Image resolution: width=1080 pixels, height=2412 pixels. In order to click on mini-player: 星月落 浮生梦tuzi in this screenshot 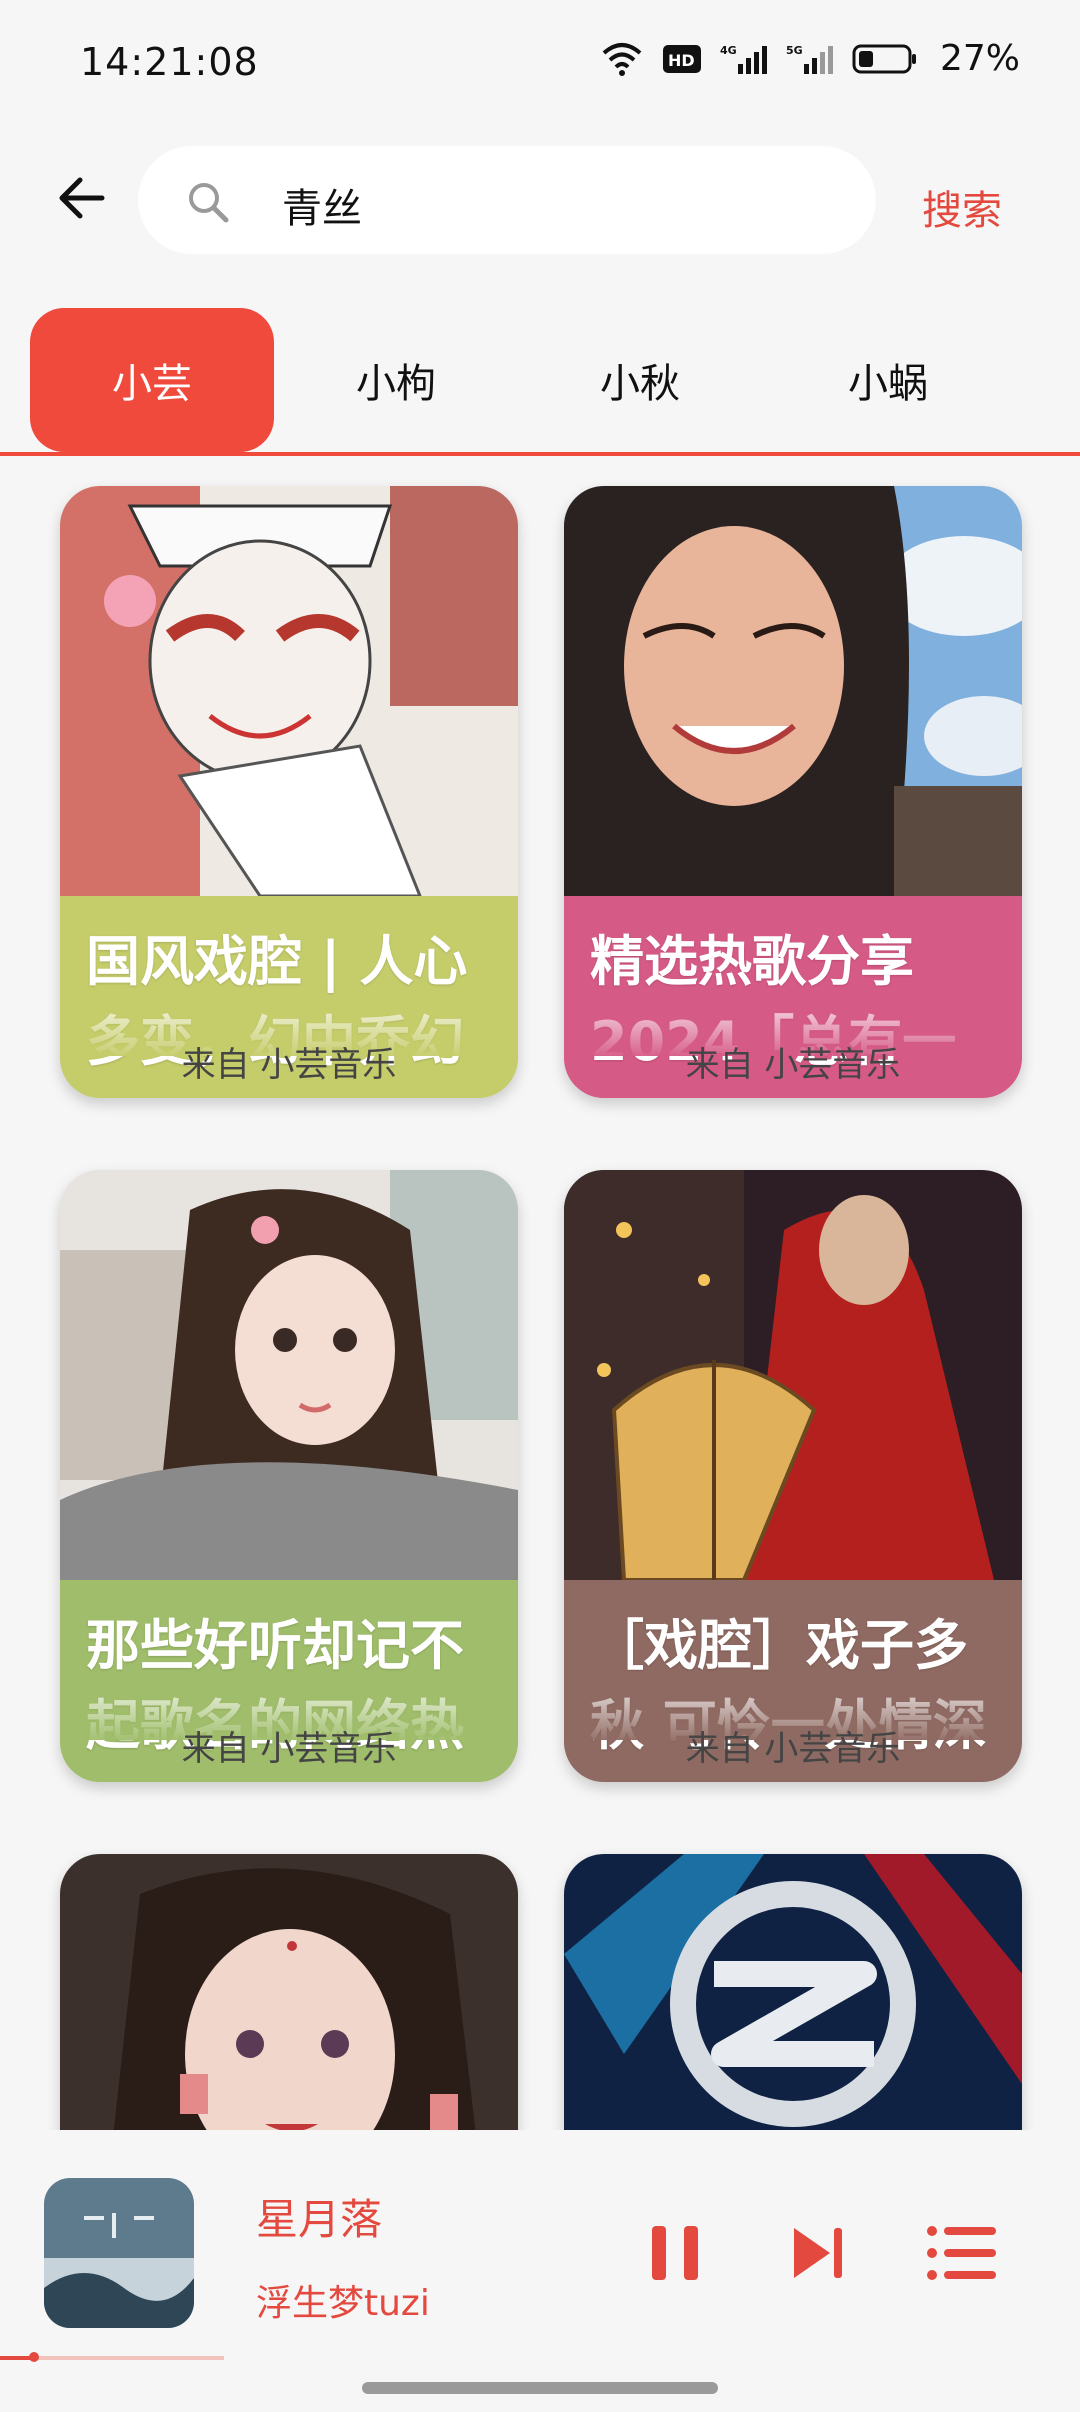, I will do `click(540, 2249)`.